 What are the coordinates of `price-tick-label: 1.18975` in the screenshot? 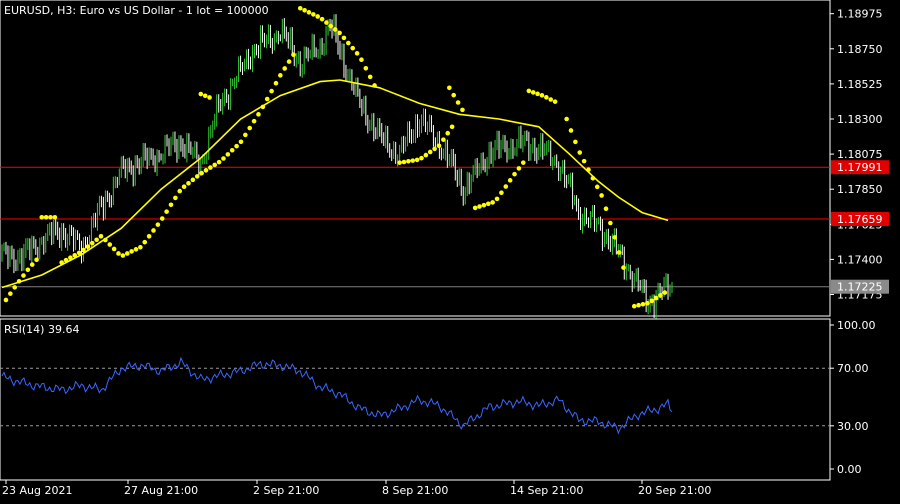 It's located at (860, 14).